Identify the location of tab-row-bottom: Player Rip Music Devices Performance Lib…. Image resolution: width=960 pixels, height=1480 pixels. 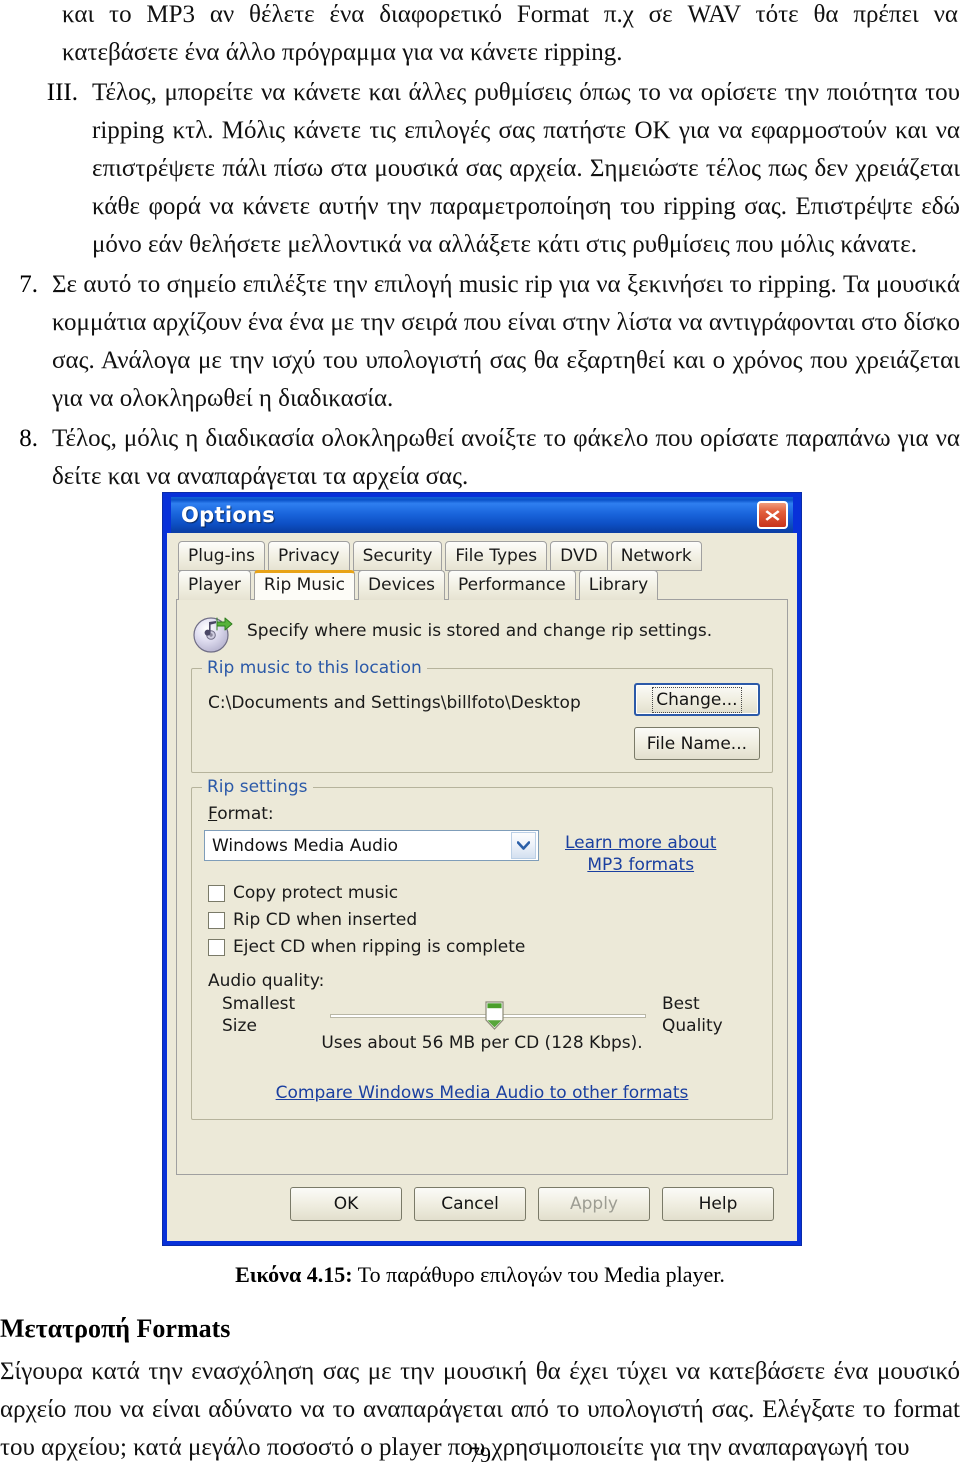
(482, 585).